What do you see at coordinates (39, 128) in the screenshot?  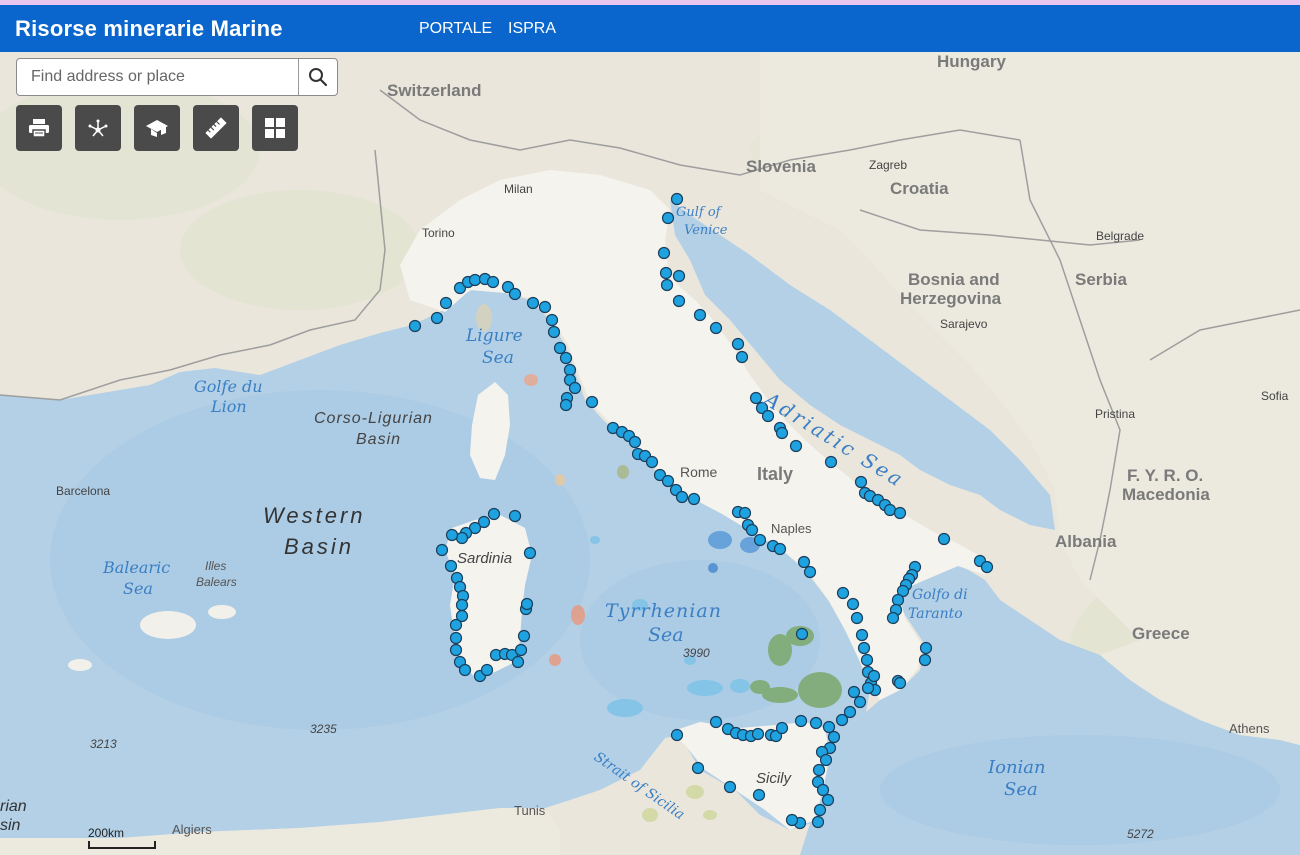 I see `print-button` at bounding box center [39, 128].